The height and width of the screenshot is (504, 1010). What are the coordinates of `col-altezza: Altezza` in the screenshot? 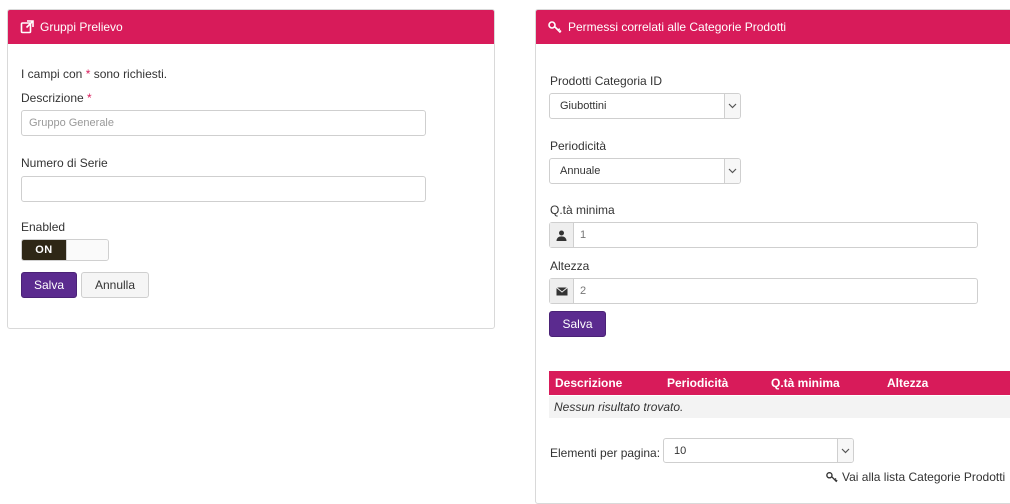 It's located at (907, 383).